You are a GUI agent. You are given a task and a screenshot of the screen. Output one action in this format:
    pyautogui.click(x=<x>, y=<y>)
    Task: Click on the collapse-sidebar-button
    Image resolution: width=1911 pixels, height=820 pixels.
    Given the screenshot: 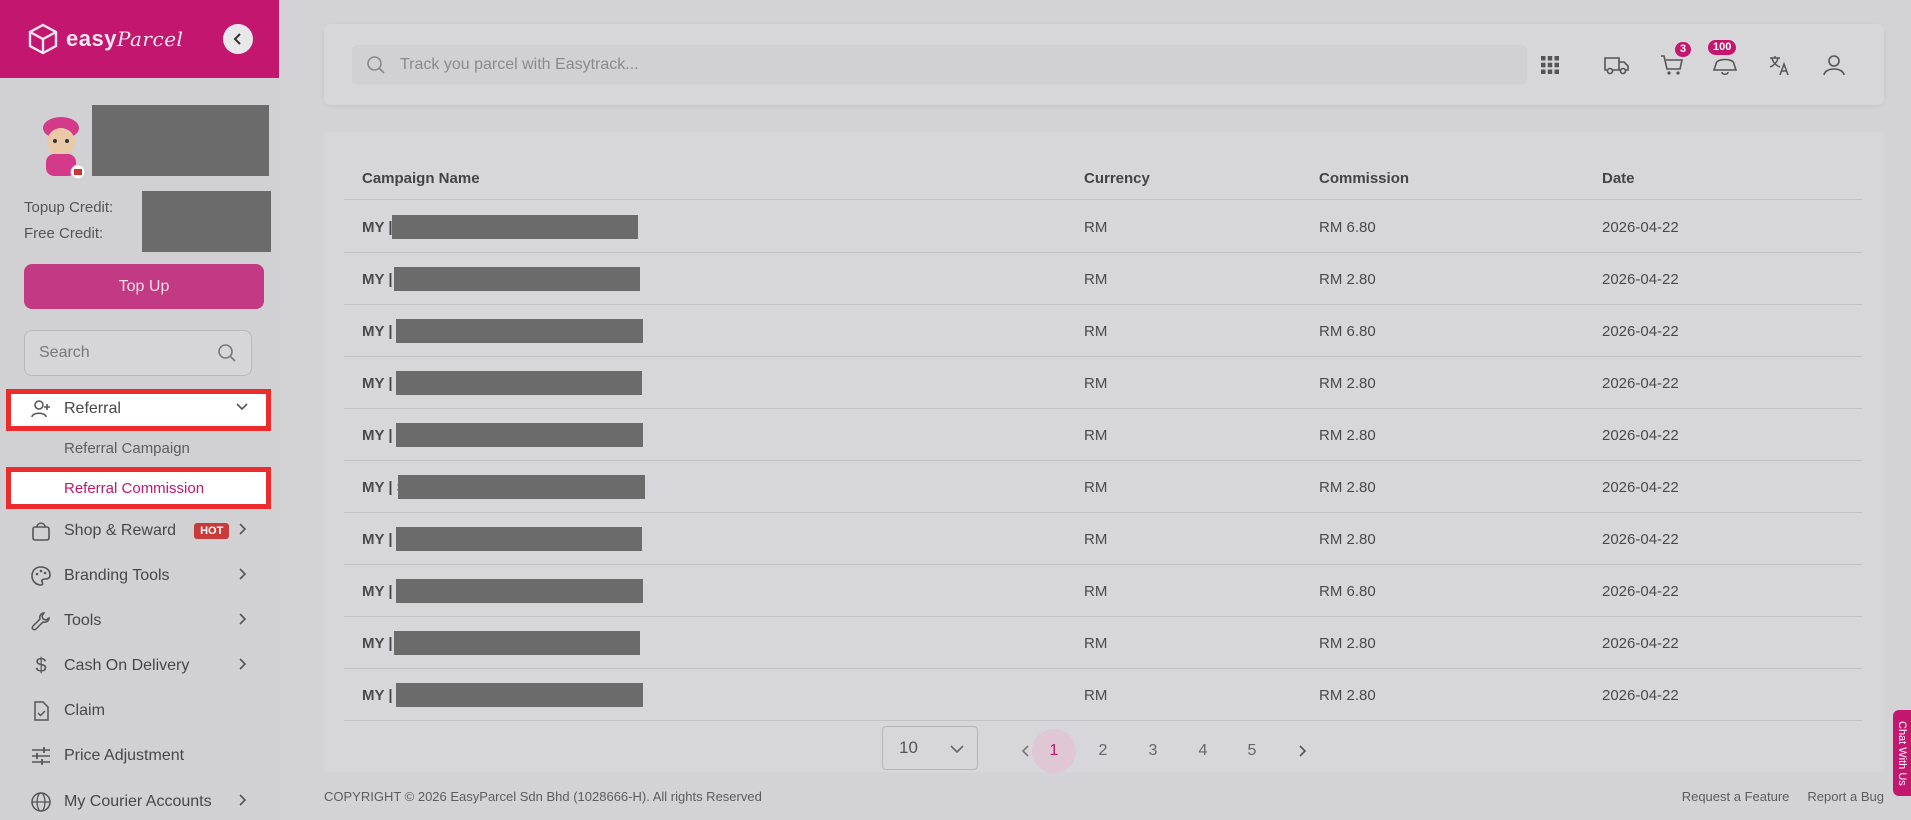 What is the action you would take?
    pyautogui.click(x=238, y=39)
    